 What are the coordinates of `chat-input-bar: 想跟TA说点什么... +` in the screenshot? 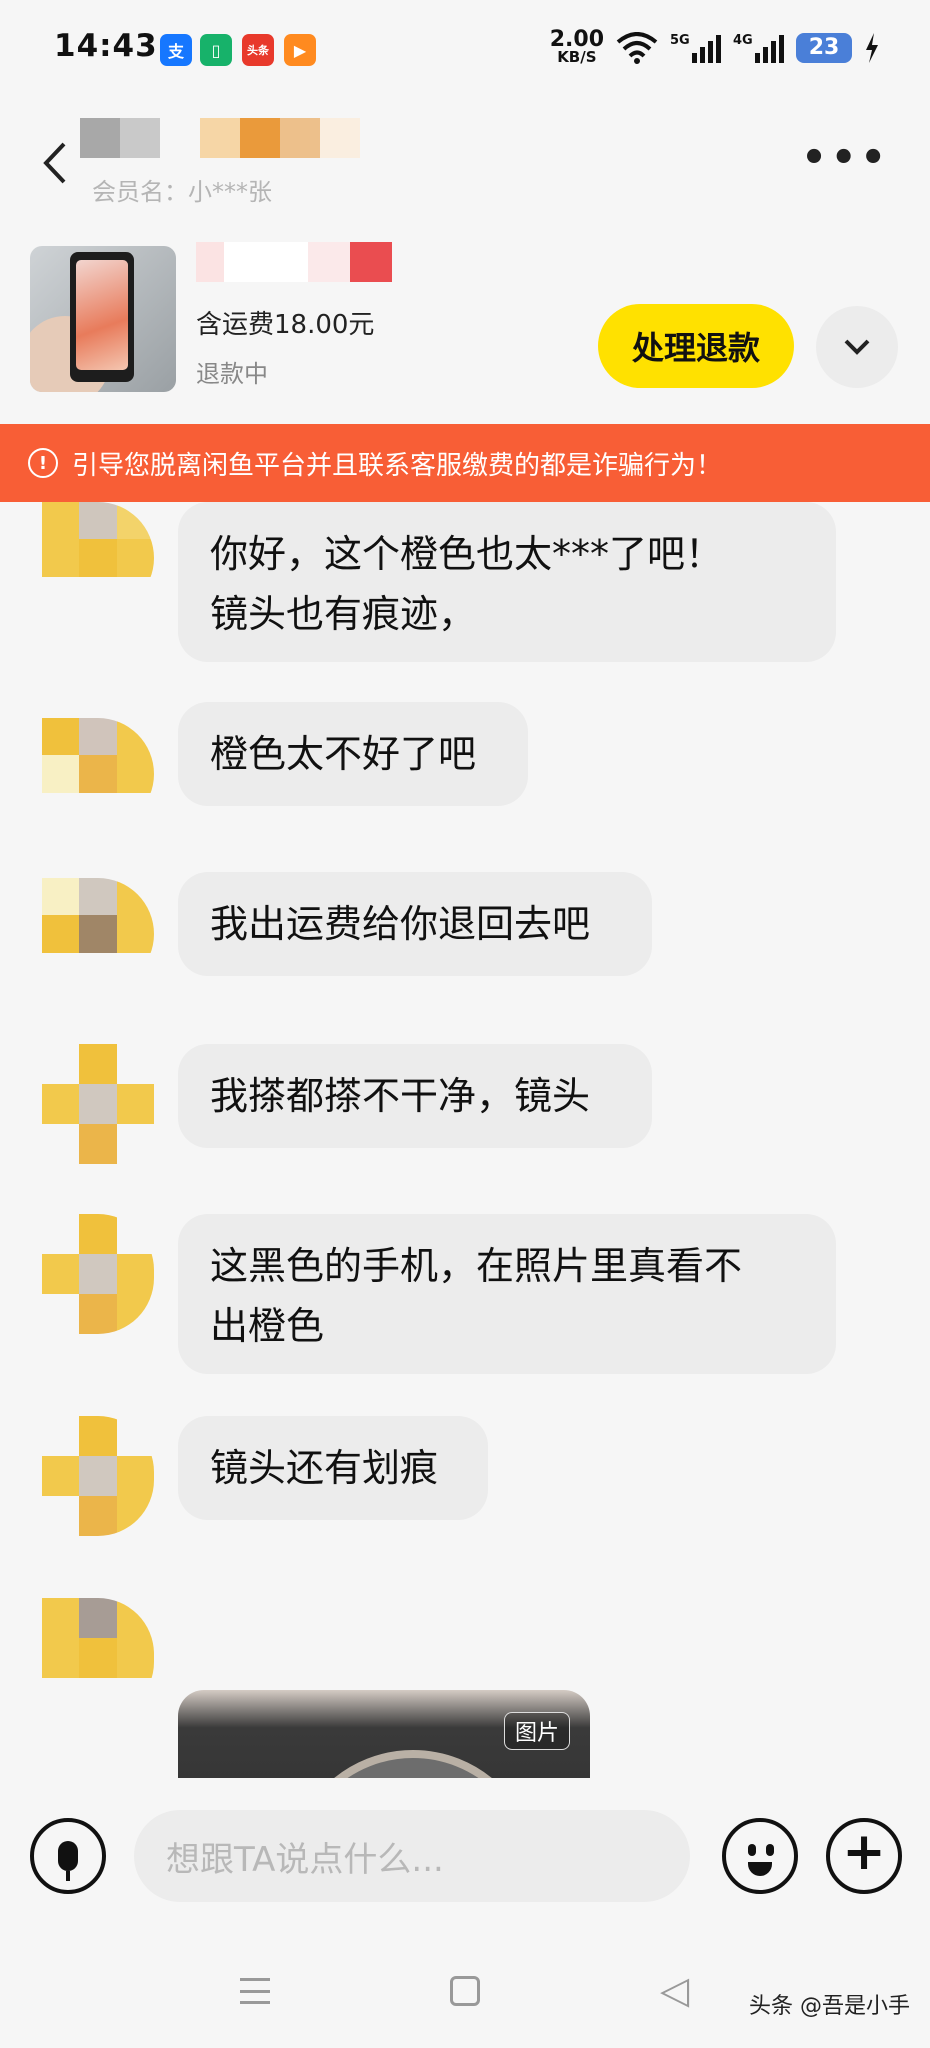 It's located at (465, 1855).